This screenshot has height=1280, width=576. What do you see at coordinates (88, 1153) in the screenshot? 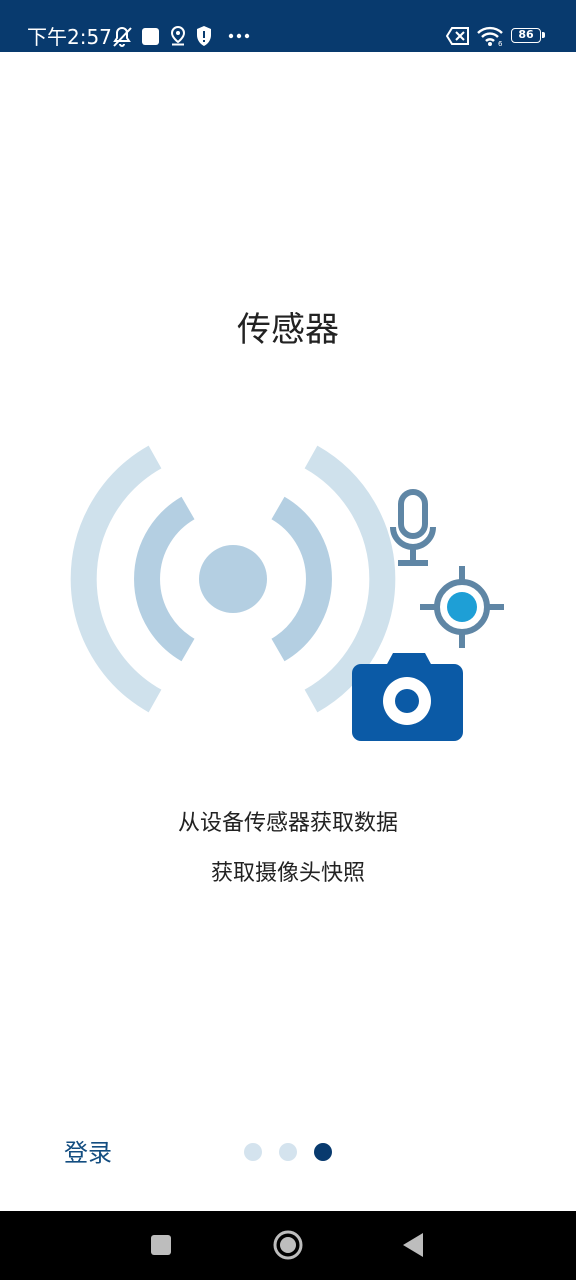
I see `login-button: 登录` at bounding box center [88, 1153].